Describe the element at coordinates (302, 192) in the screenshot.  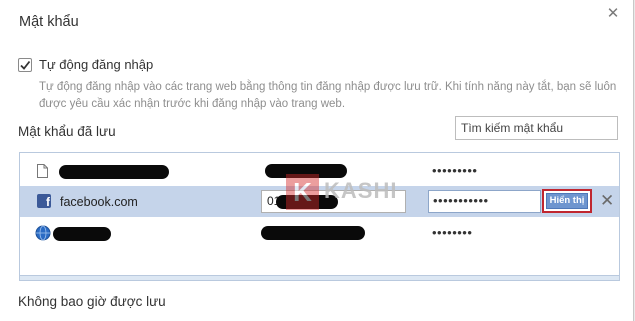
I see `watermark-logo: K` at that location.